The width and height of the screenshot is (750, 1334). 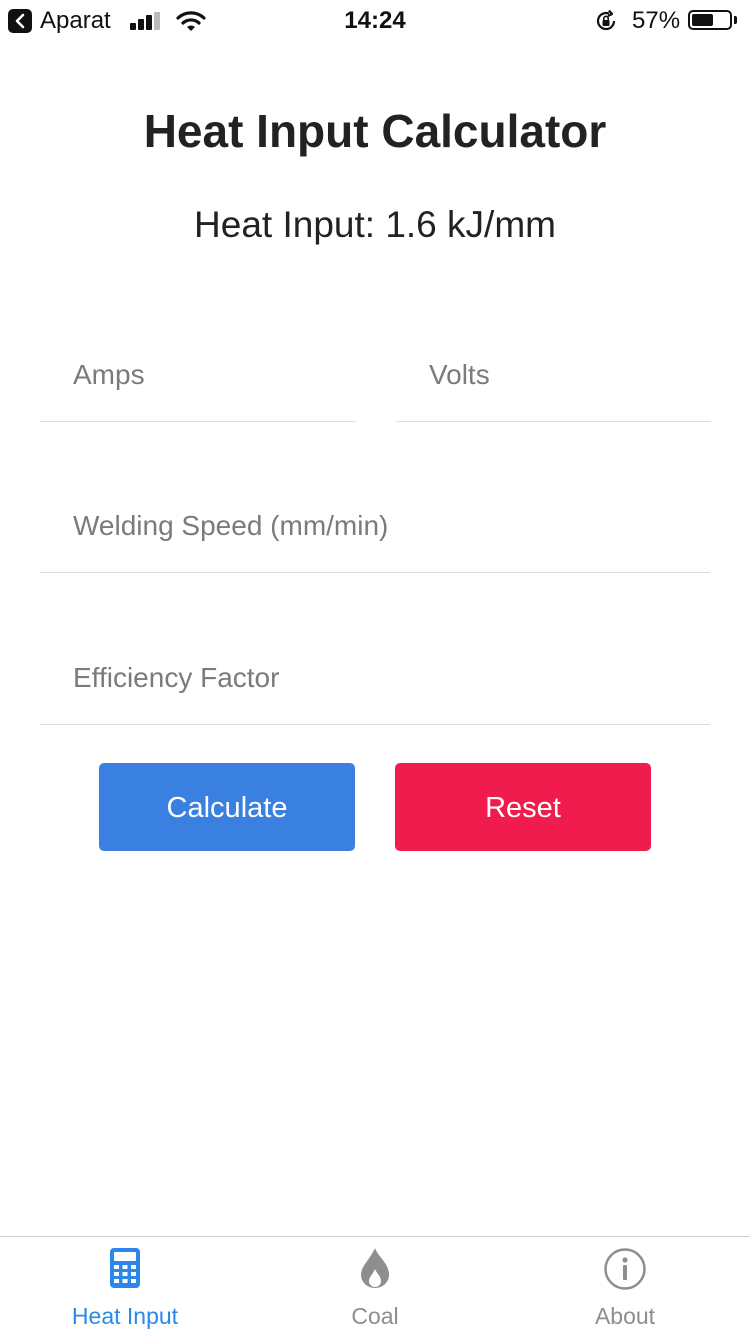 I want to click on tab-coal: Coal, so click(x=375, y=1285).